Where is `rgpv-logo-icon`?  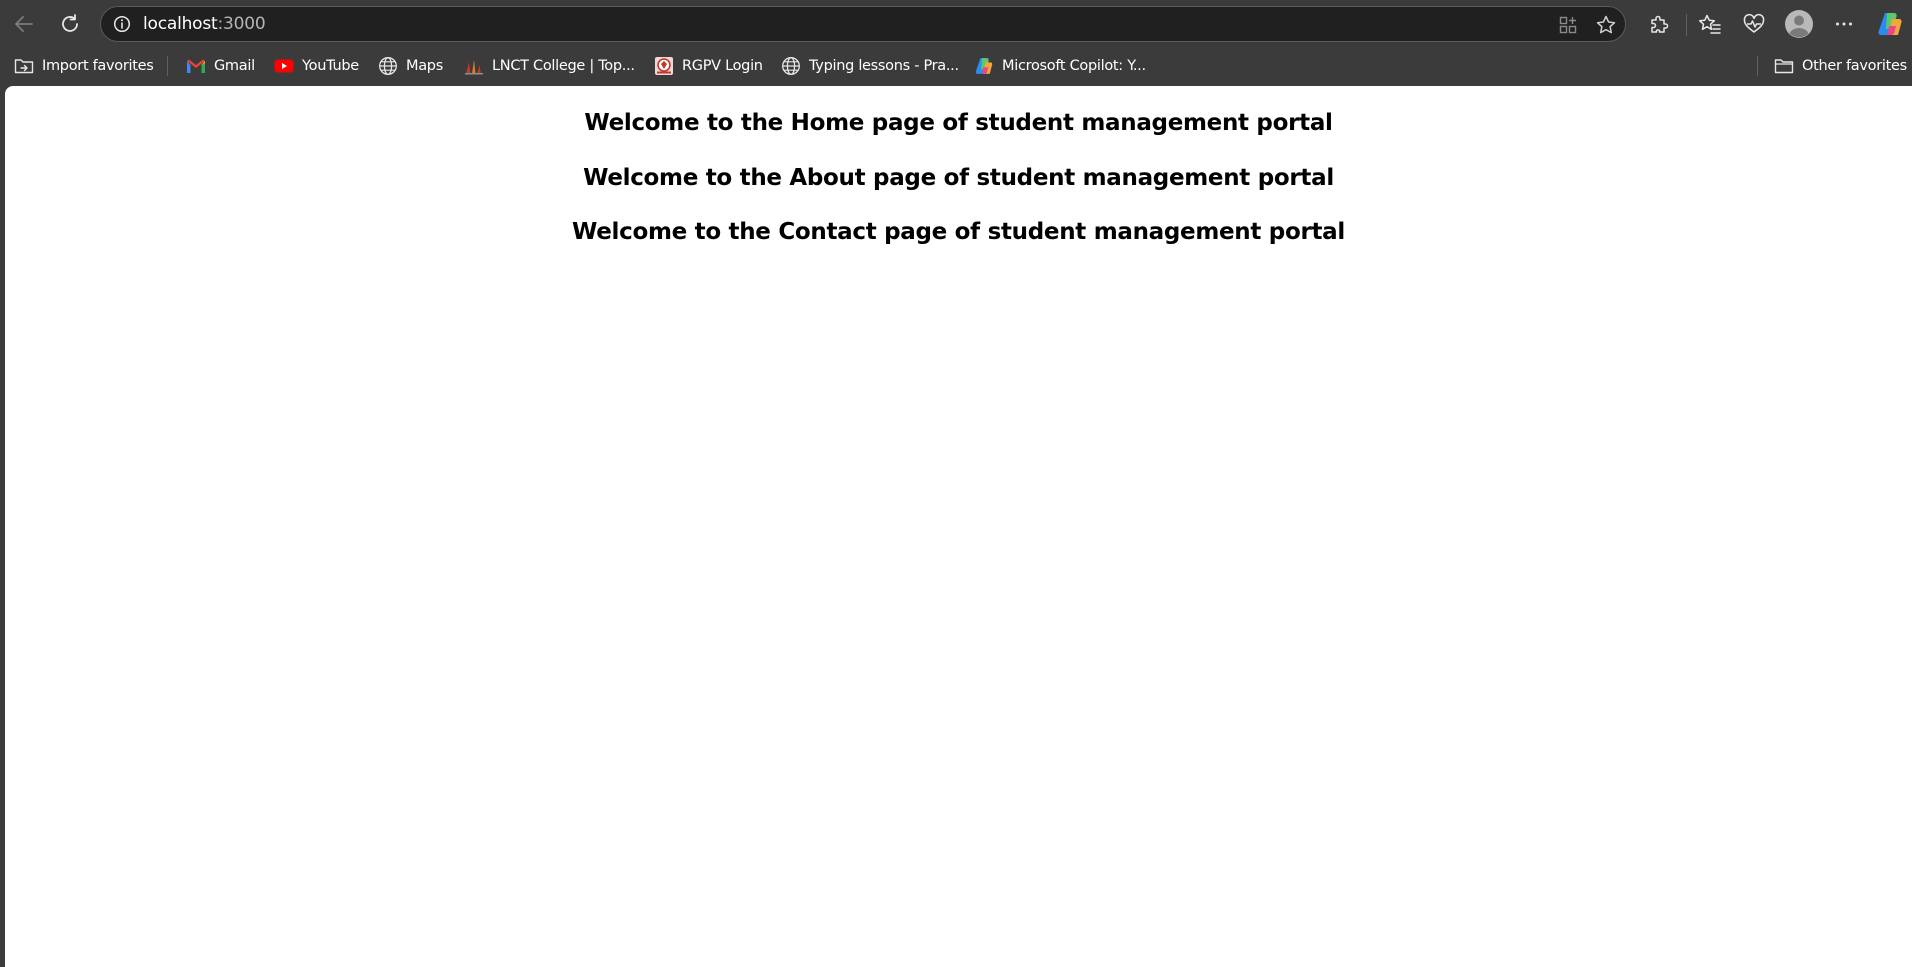
rgpv-logo-icon is located at coordinates (664, 66).